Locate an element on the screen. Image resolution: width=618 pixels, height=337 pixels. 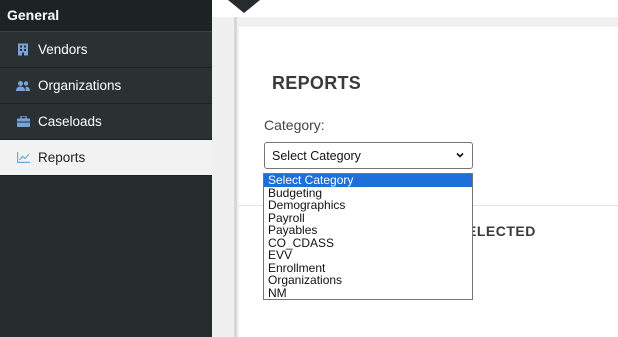
option-select-category: Select Category is located at coordinates (368, 180).